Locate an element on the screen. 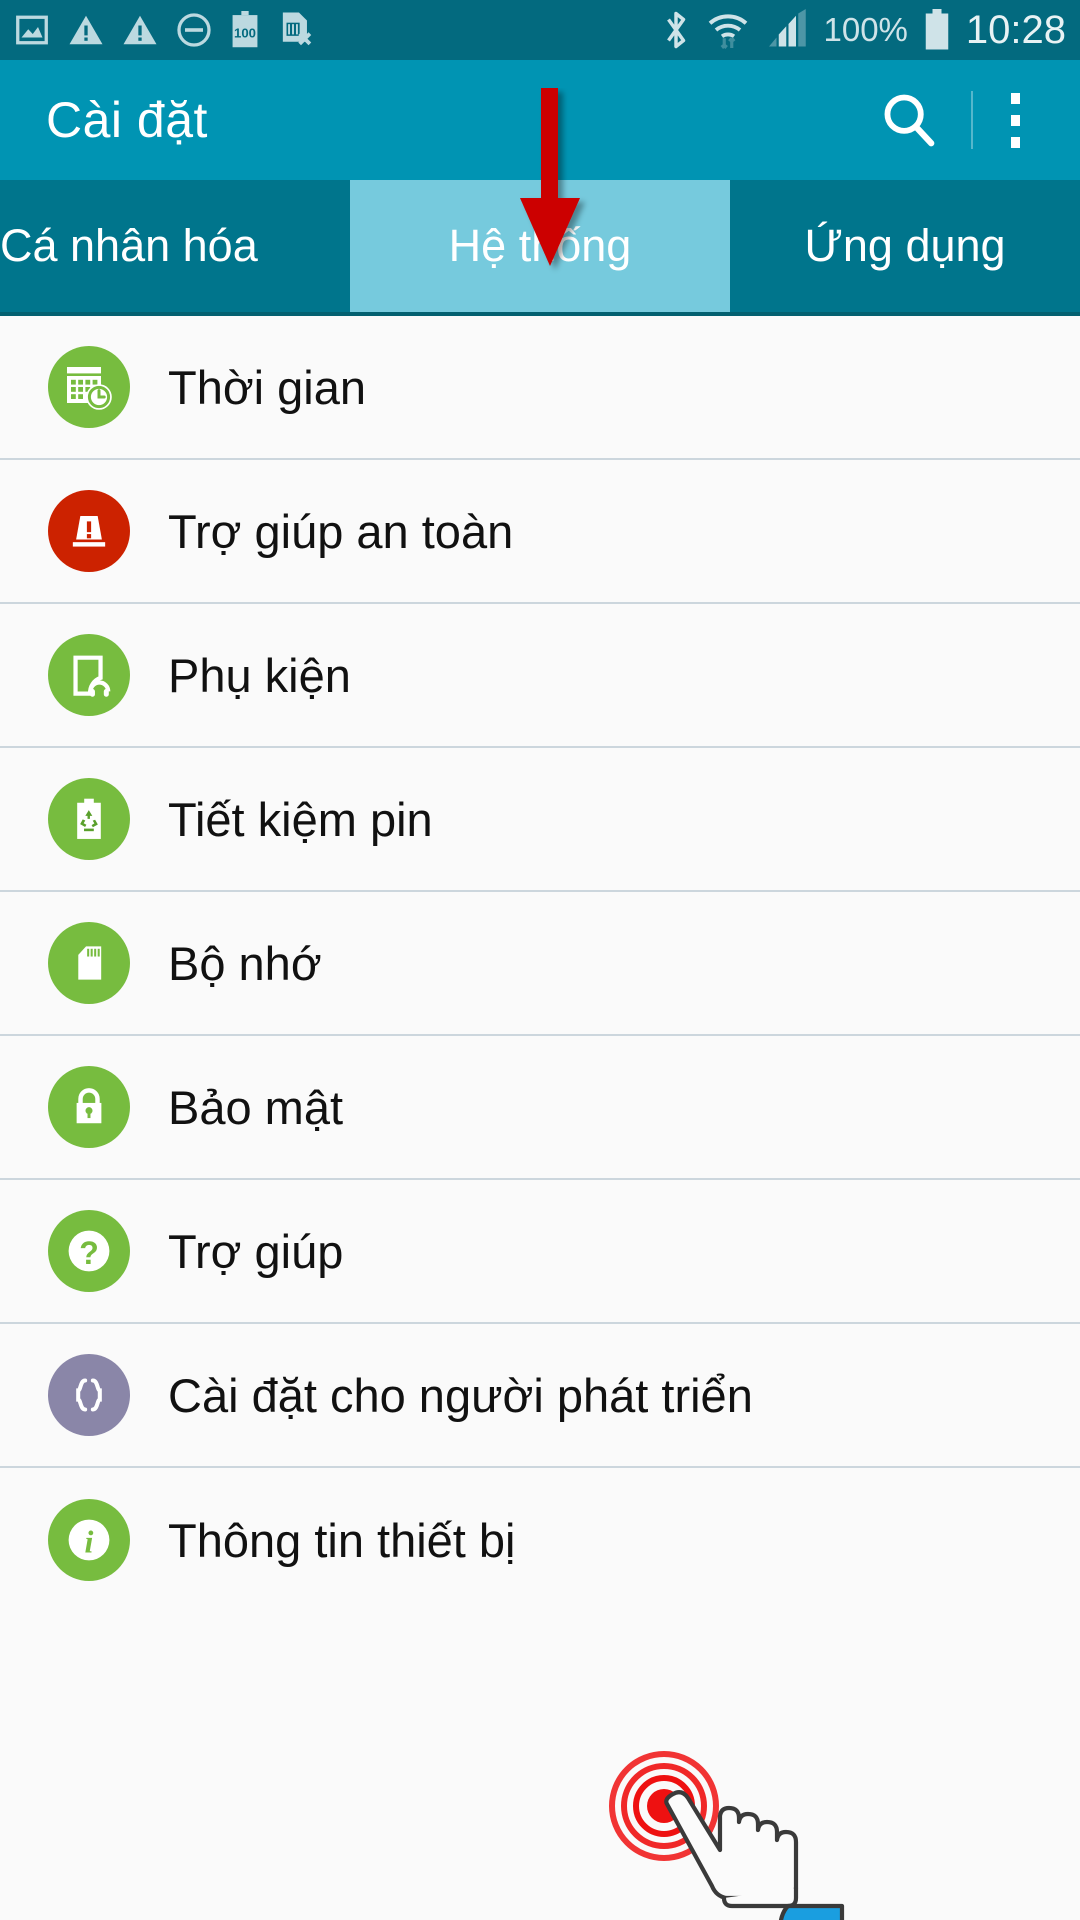 This screenshot has width=1080, height=1920. tab-bar: Cá nhân hóa Hệ thống Ứng dụng is located at coordinates (540, 248).